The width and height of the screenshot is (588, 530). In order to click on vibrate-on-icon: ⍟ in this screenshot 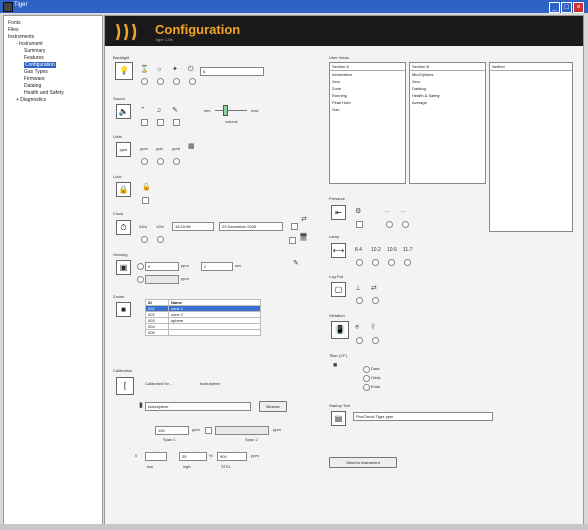, I will do `click(357, 328)`.